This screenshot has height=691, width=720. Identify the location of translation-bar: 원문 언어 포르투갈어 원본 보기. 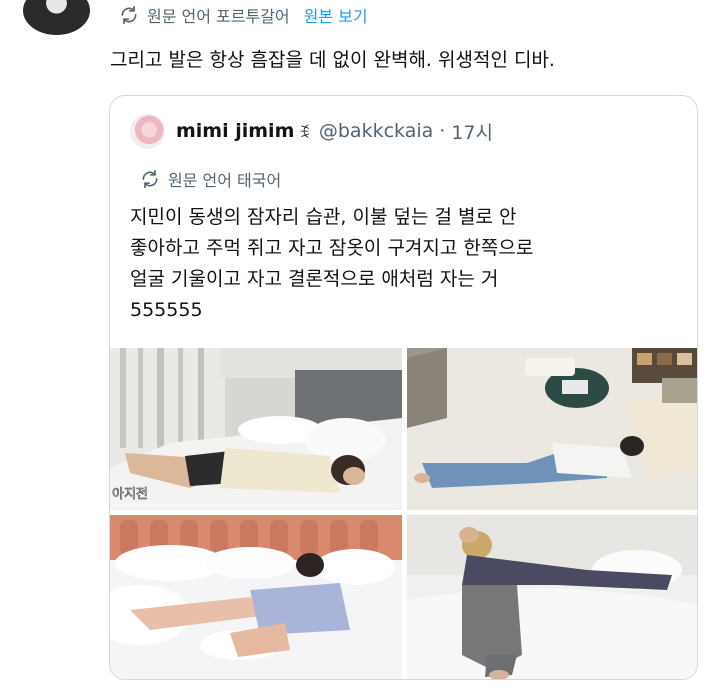
(243, 15).